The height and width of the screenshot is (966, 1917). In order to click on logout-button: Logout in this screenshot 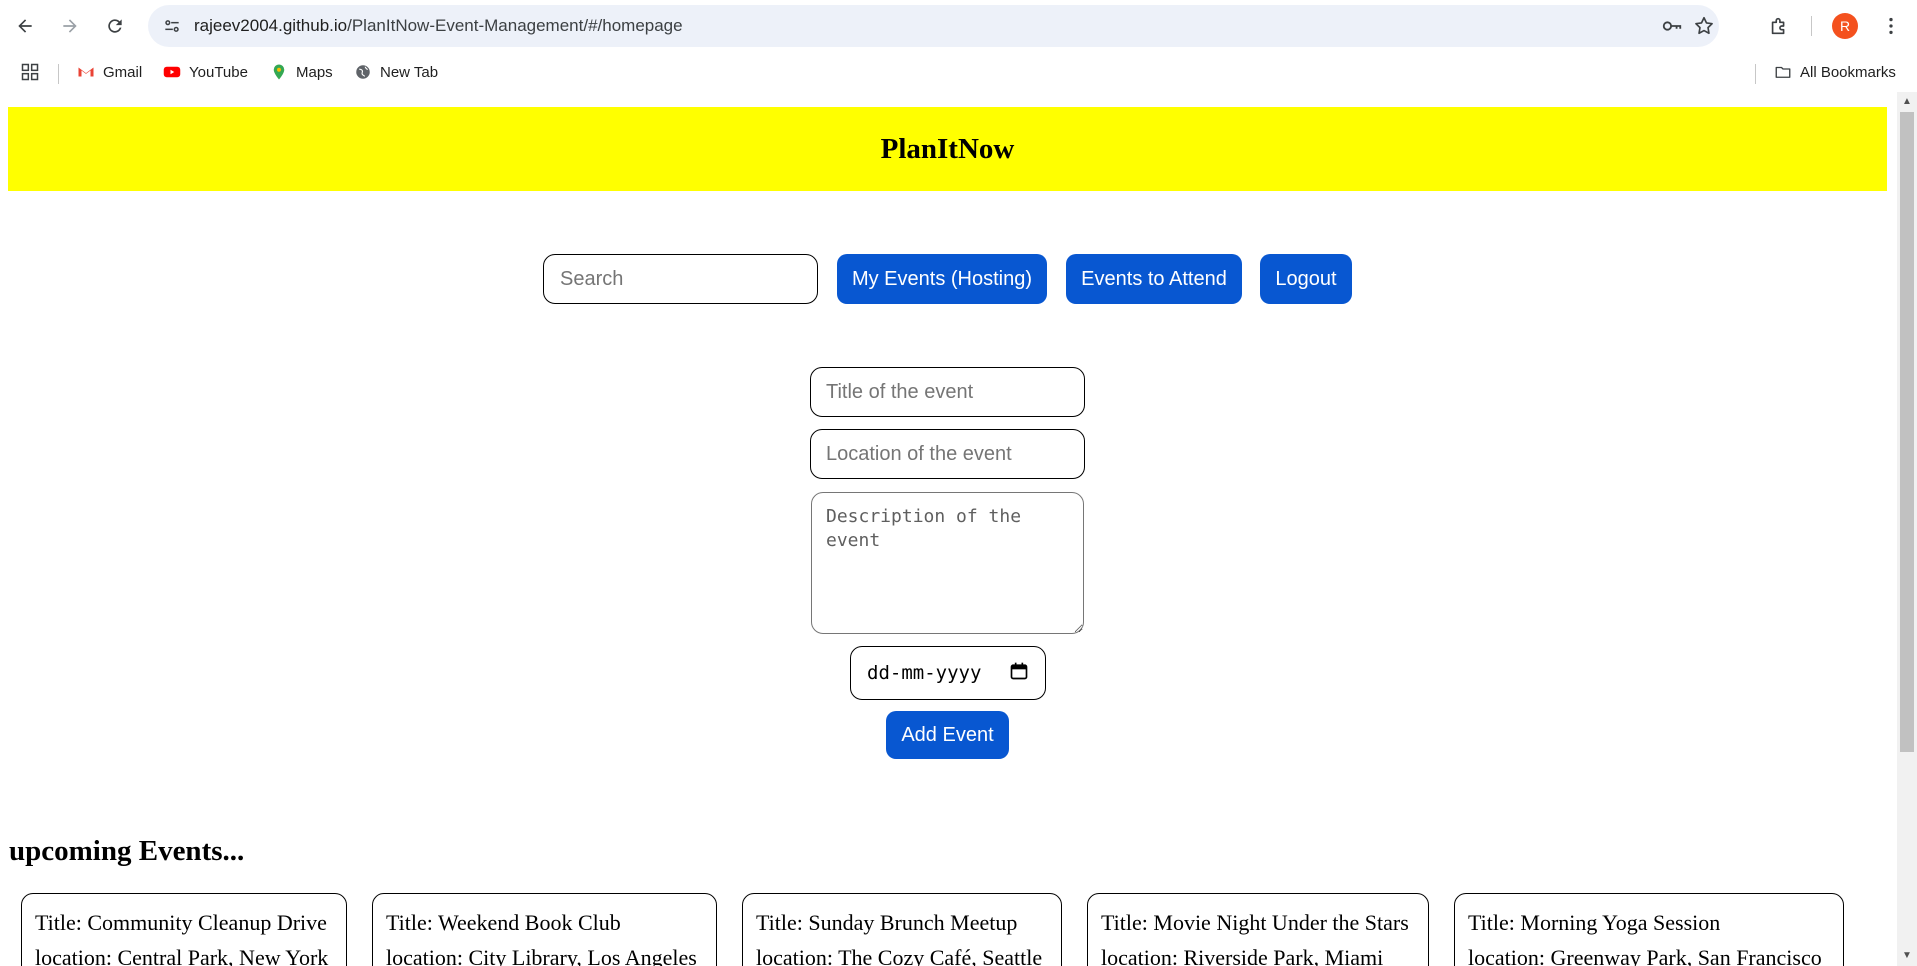, I will do `click(1306, 279)`.